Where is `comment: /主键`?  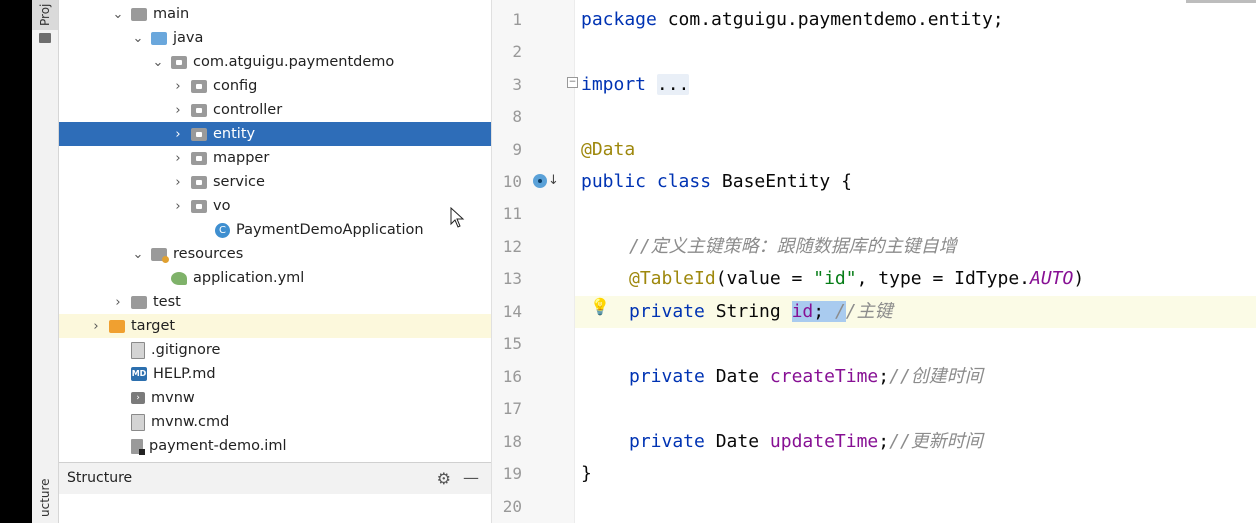 comment: /主键 is located at coordinates (869, 311).